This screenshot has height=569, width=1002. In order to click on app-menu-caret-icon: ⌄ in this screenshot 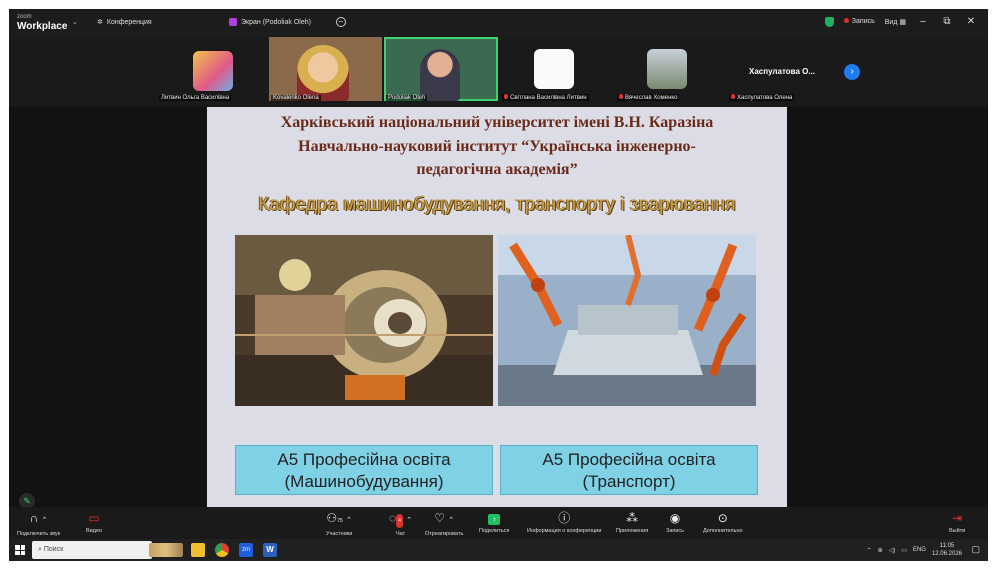, I will do `click(75, 22)`.